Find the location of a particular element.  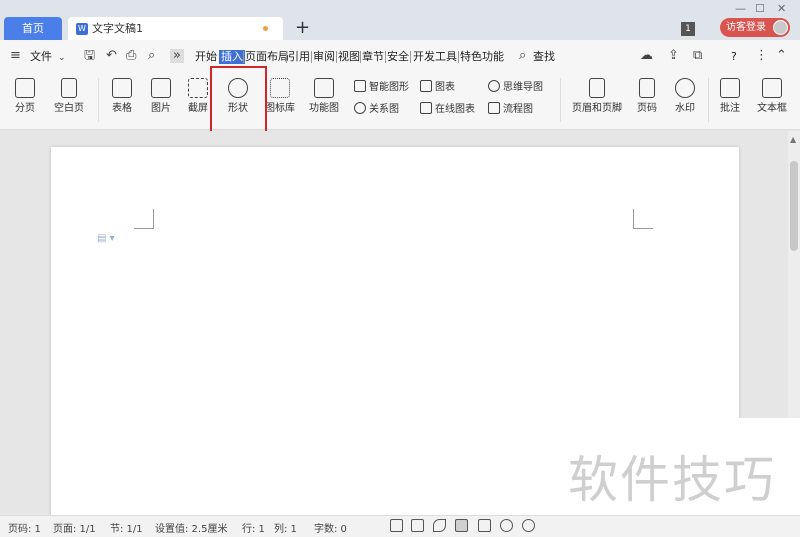

status-setting: 设置值: 2.5厘米 is located at coordinates (191, 527).